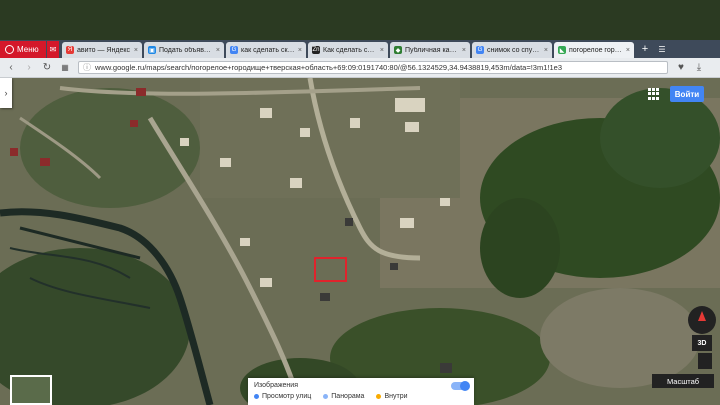 The image size is (720, 405). I want to click on layer-option: Панорама, so click(343, 396).